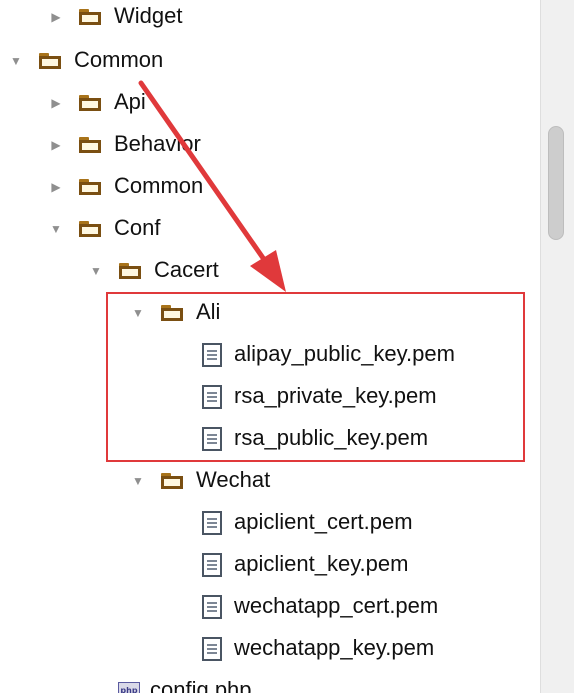 This screenshot has width=574, height=693. What do you see at coordinates (186, 269) in the screenshot?
I see `tree-row-label: Cacert` at bounding box center [186, 269].